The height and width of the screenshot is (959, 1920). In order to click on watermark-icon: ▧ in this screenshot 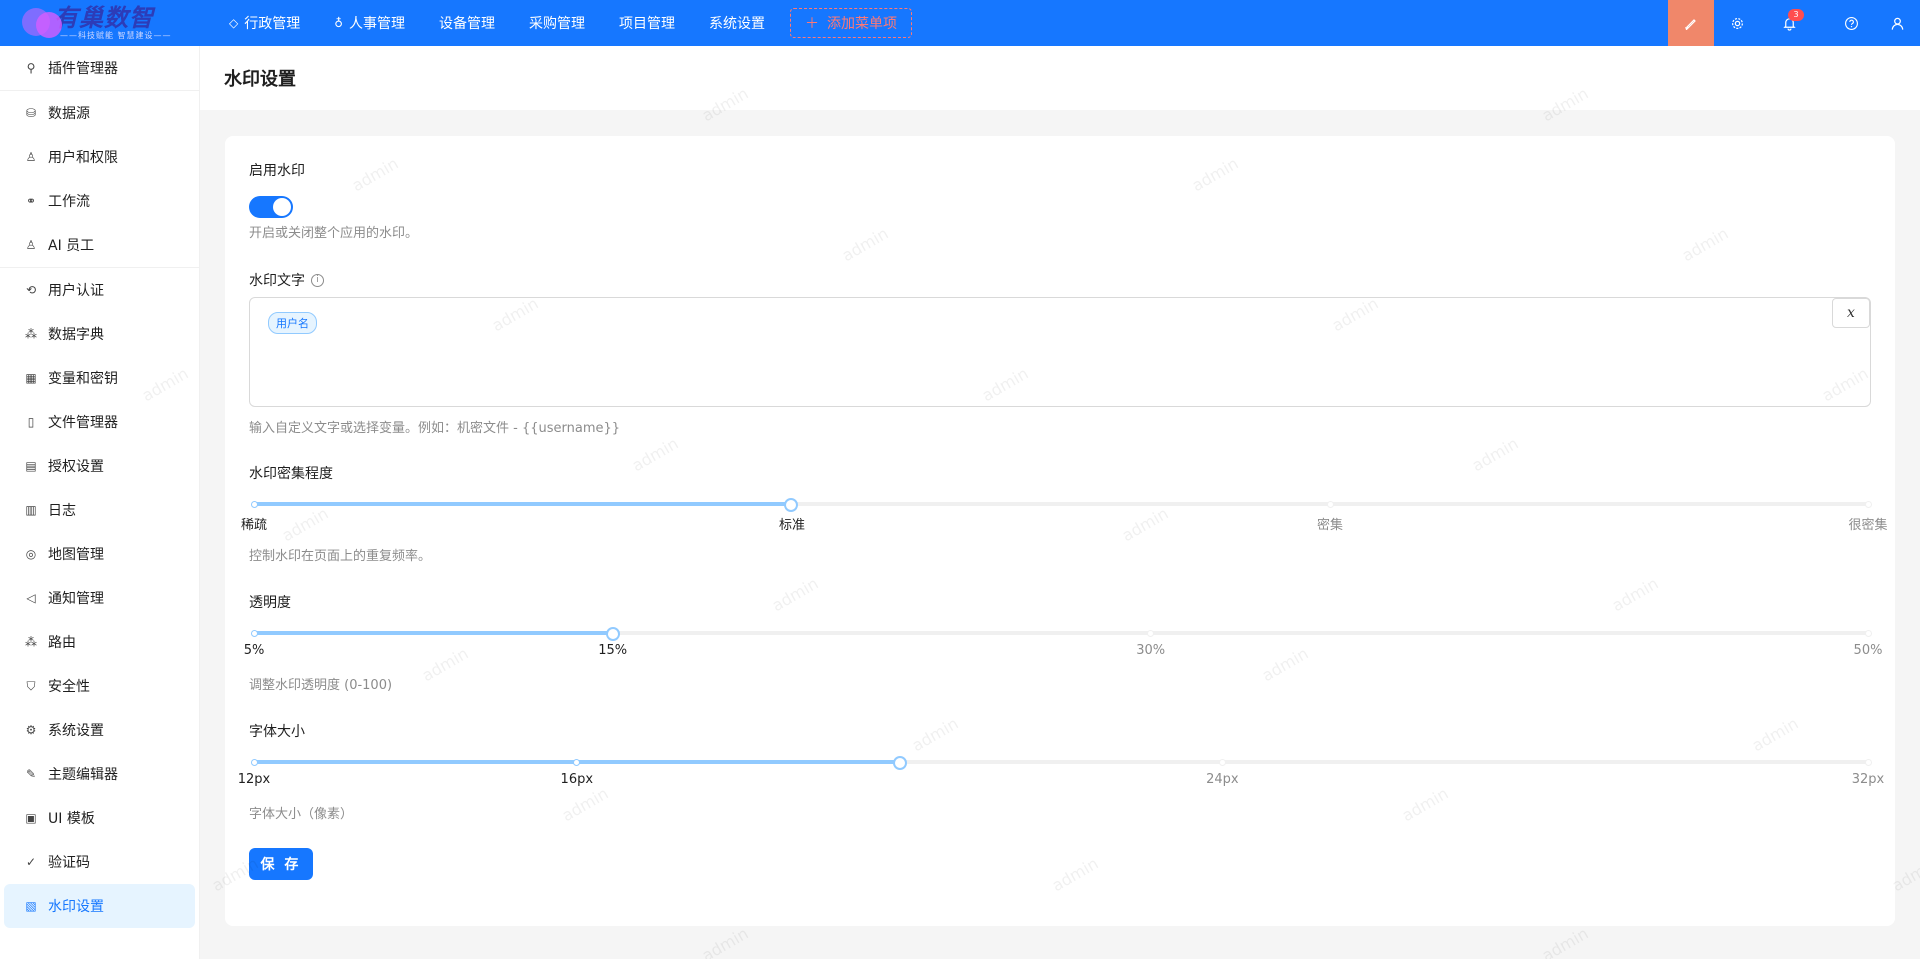, I will do `click(31, 906)`.